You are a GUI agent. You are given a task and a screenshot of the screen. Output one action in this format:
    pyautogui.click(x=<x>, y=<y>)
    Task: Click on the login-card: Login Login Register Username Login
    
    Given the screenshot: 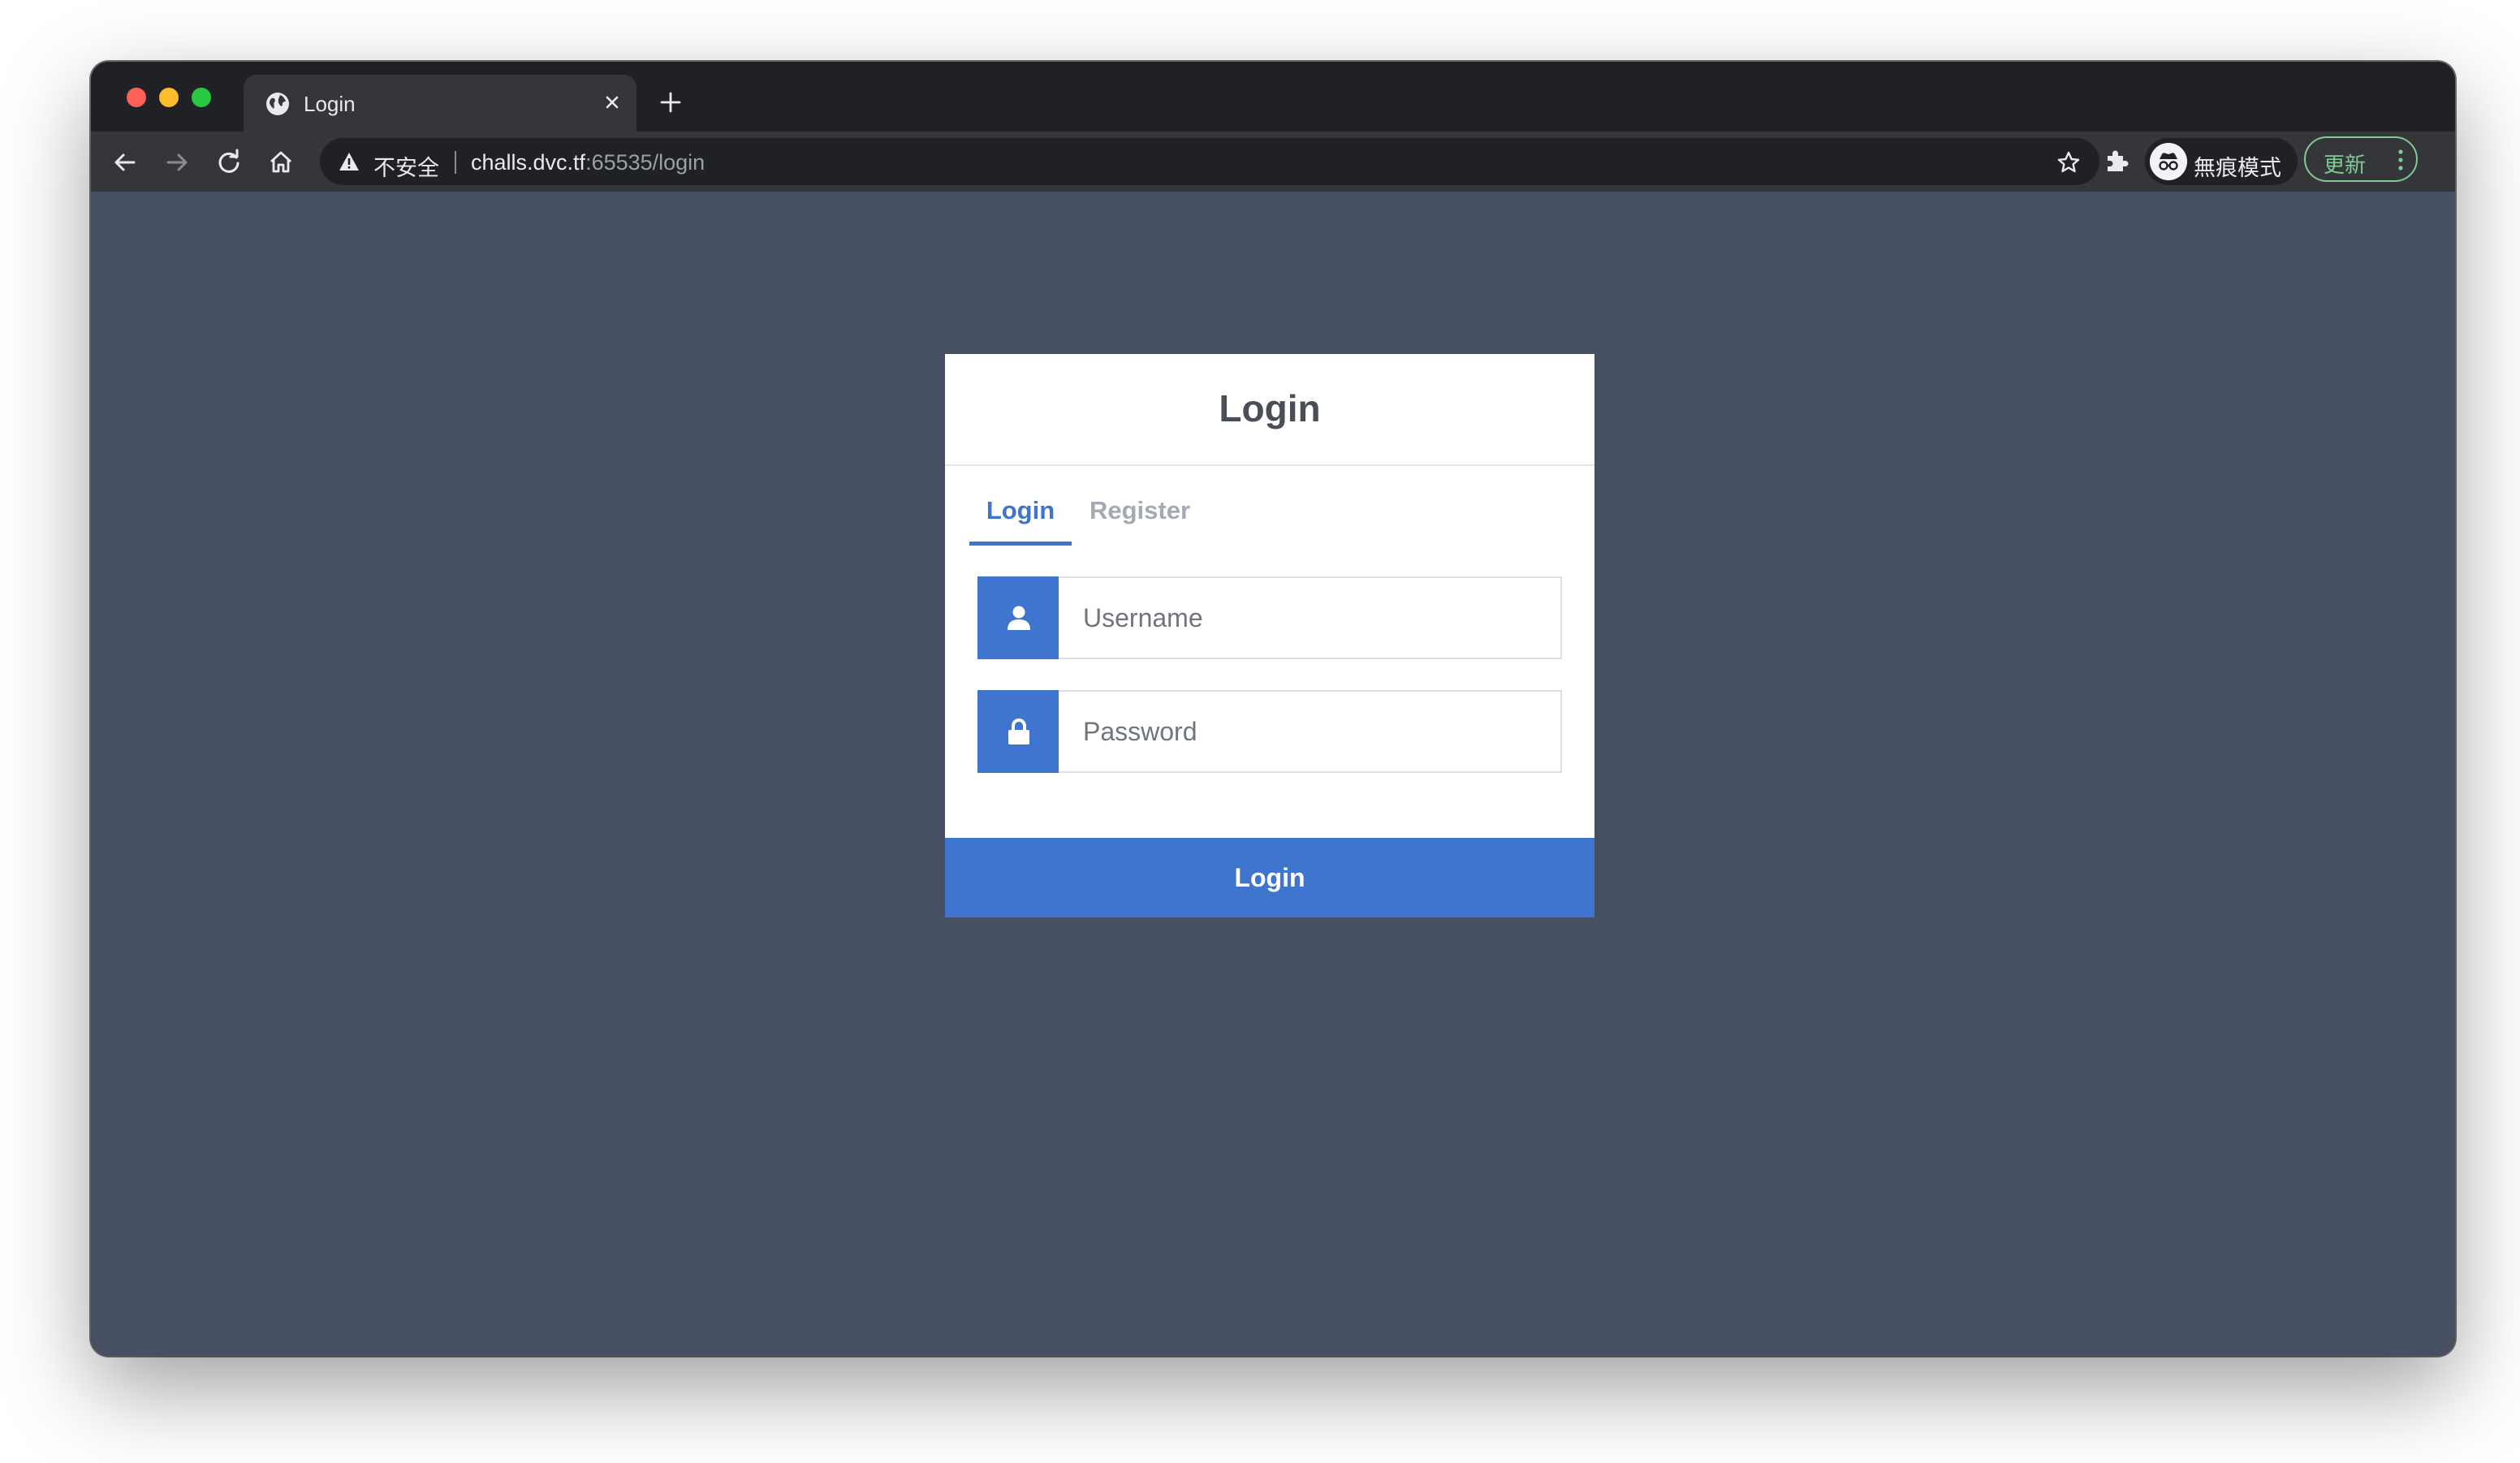 What is the action you would take?
    pyautogui.click(x=1269, y=636)
    